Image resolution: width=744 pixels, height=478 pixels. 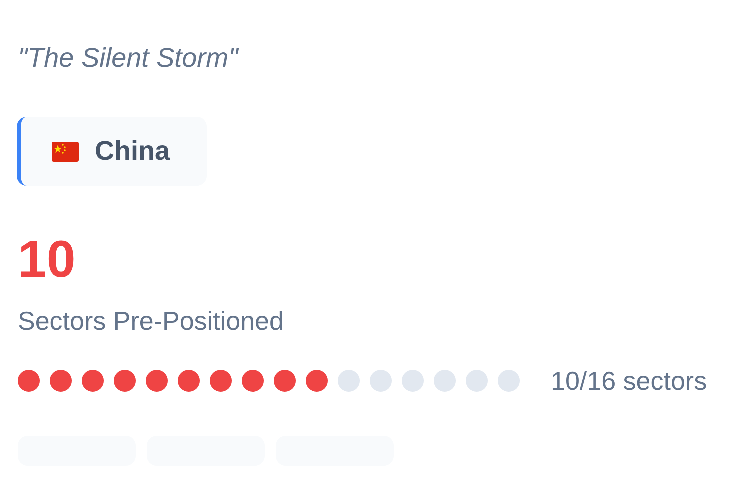 I want to click on flag-icon, so click(x=65, y=152).